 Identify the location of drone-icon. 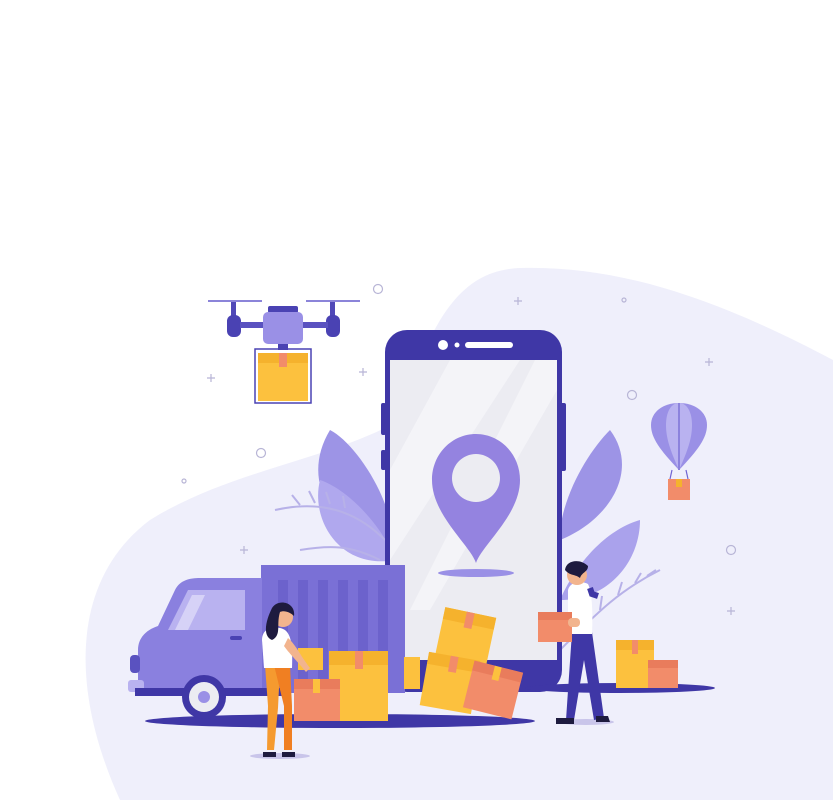
(284, 325).